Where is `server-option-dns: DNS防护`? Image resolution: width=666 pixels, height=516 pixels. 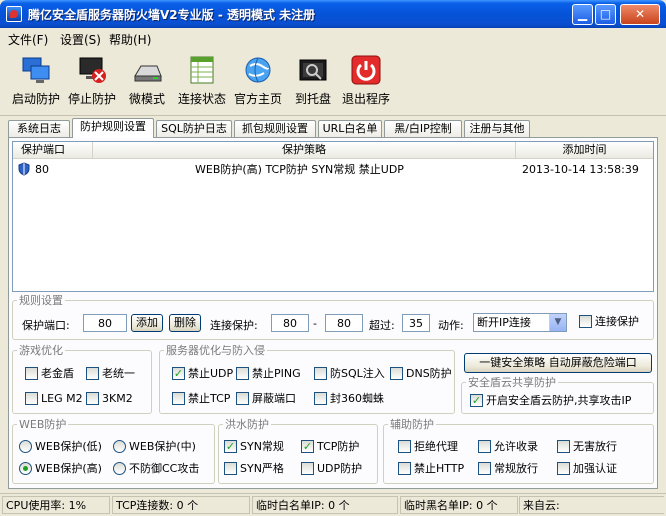 server-option-dns: DNS防护 is located at coordinates (421, 374).